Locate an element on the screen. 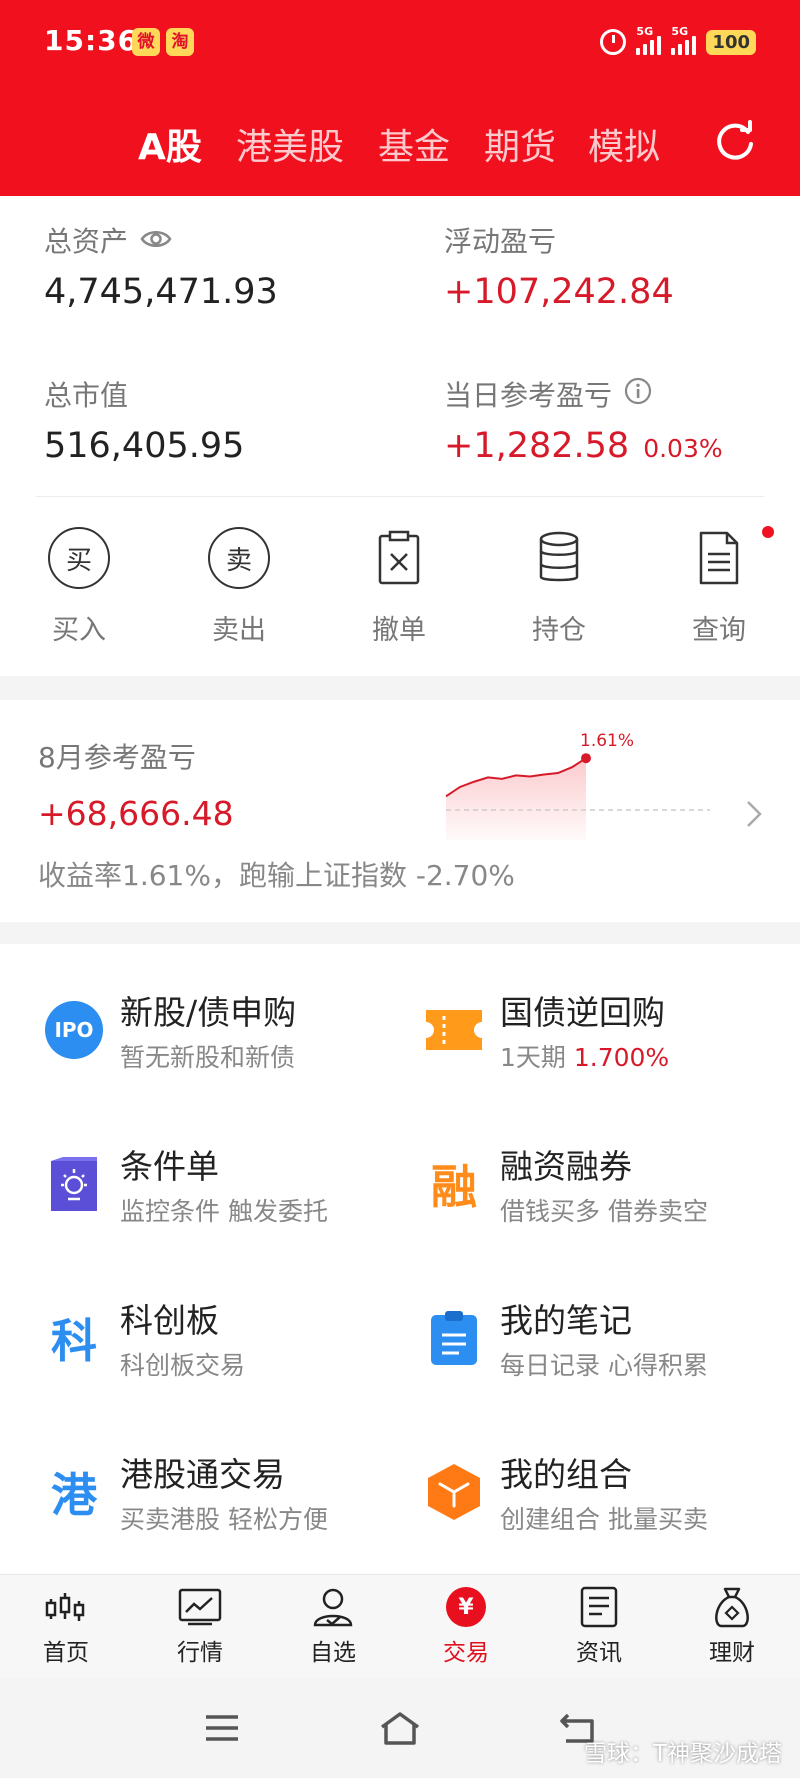 The height and width of the screenshot is (1778, 800). market-tabs: A股 港美股 基金 期货 模拟 is located at coordinates (400, 144).